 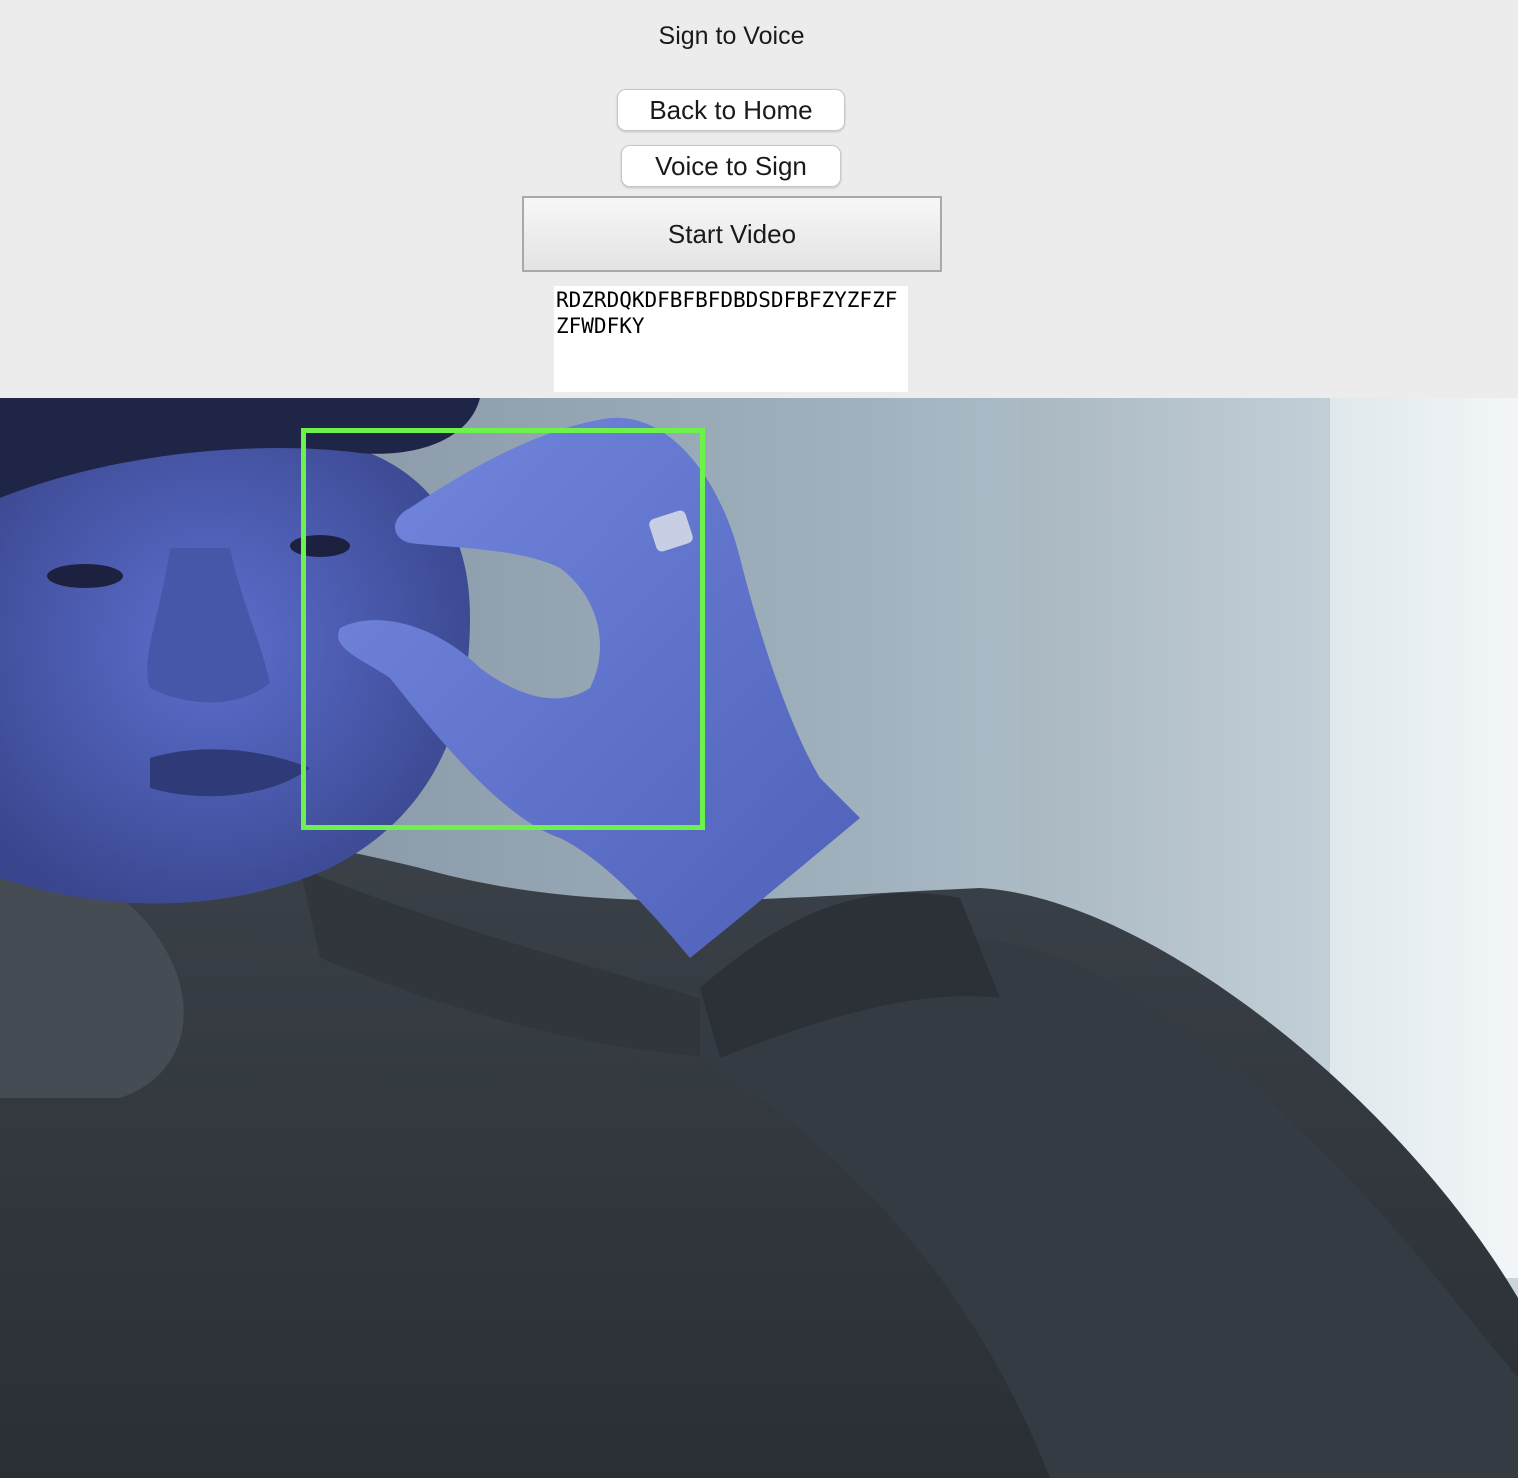 I want to click on recognized-text-output: RDZRDQKDFBFBFDBDSDFBFZYZFZFZFWDFKY, so click(x=731, y=339).